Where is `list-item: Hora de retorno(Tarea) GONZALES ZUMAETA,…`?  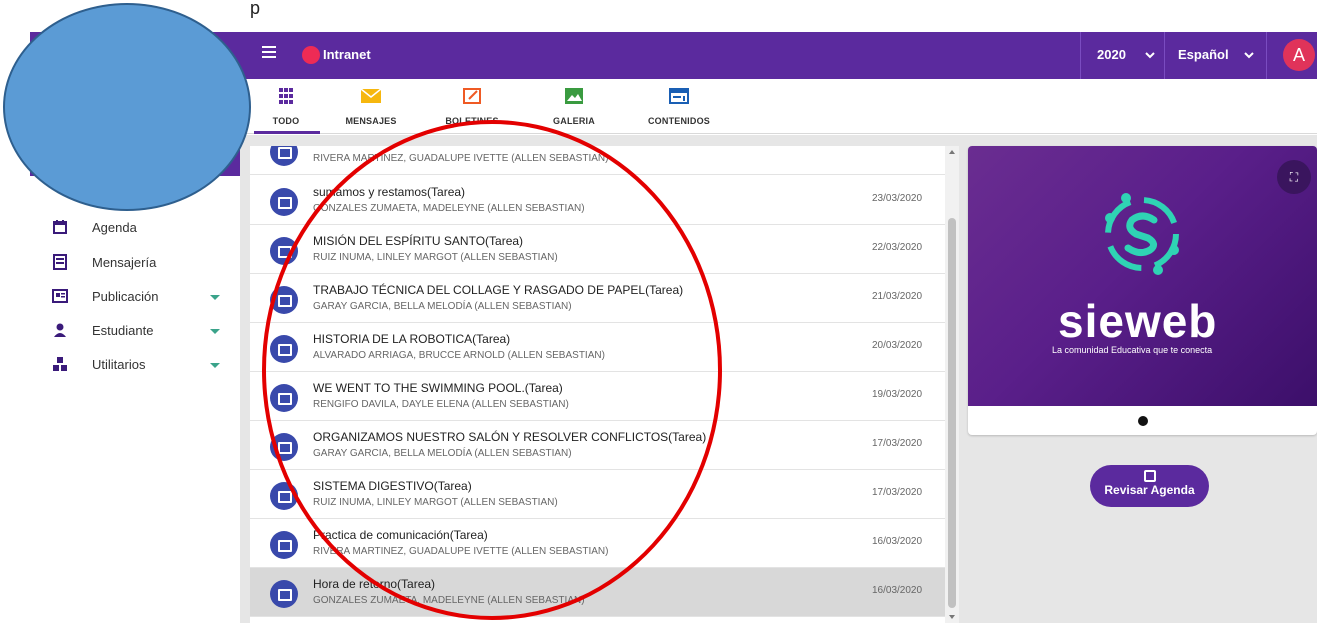 list-item: Hora de retorno(Tarea) GONZALES ZUMAETA,… is located at coordinates (597, 592).